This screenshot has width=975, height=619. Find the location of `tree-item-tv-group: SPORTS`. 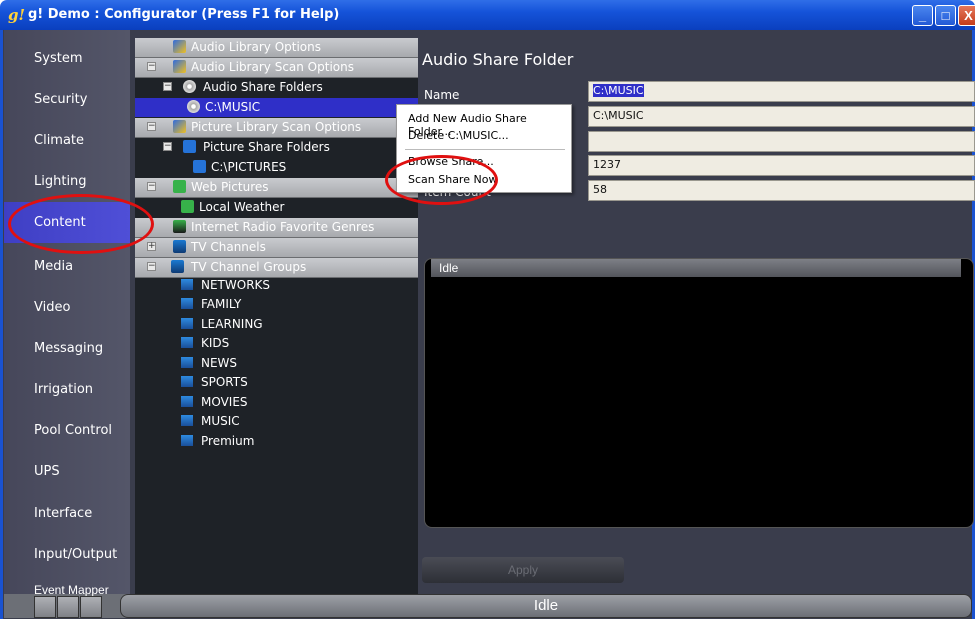

tree-item-tv-group: SPORTS is located at coordinates (276, 382).